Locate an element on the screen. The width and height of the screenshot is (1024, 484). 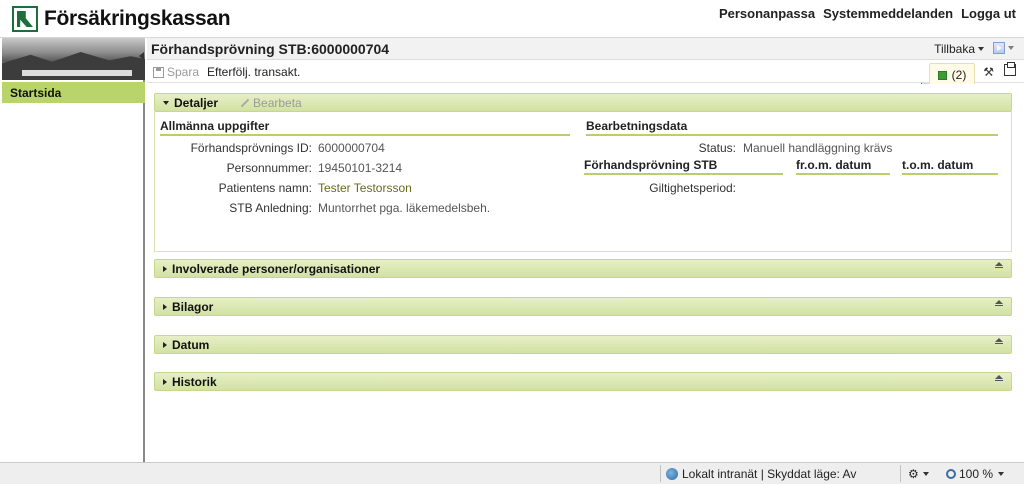
save-label: Spara is located at coordinates (183, 72).